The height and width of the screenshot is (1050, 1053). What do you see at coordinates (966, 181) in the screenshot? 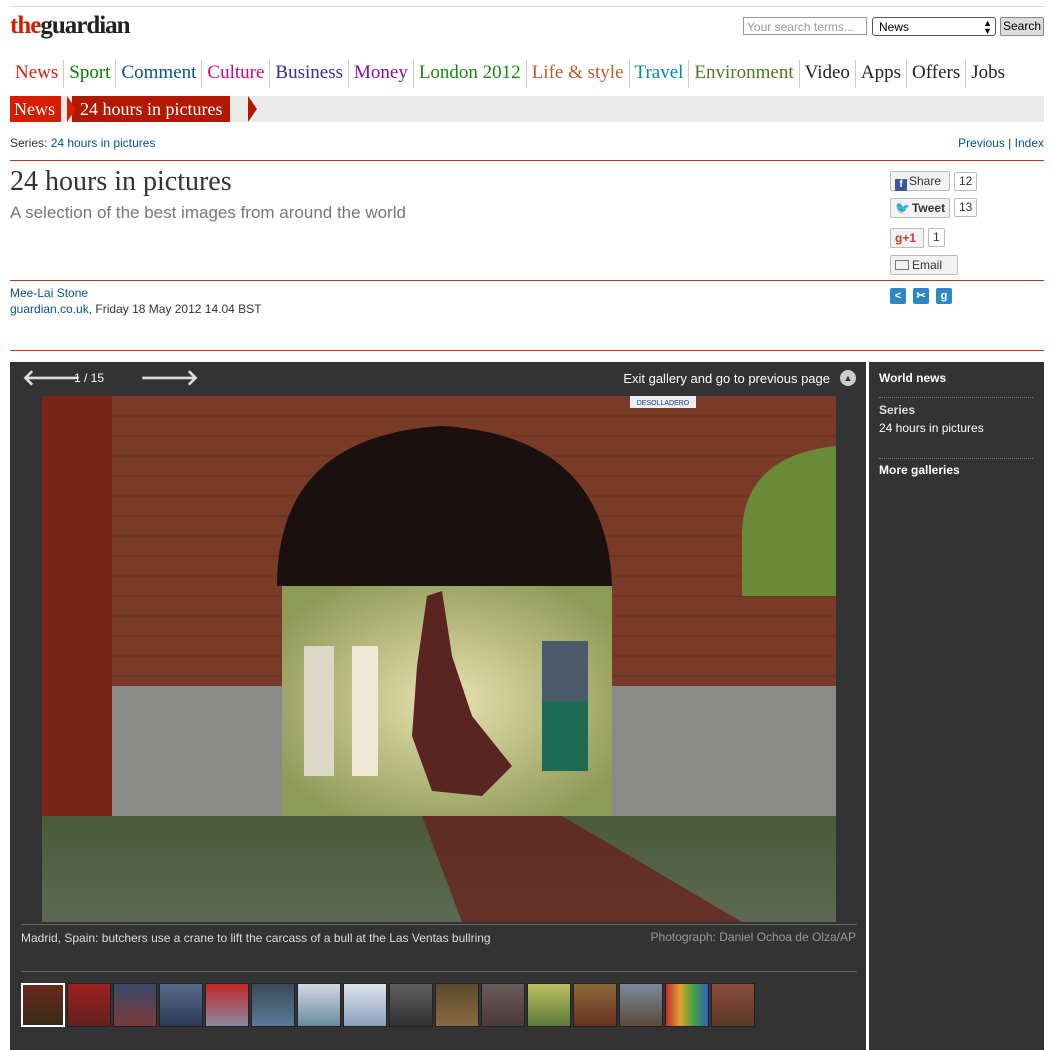
I see `share-count: 12` at bounding box center [966, 181].